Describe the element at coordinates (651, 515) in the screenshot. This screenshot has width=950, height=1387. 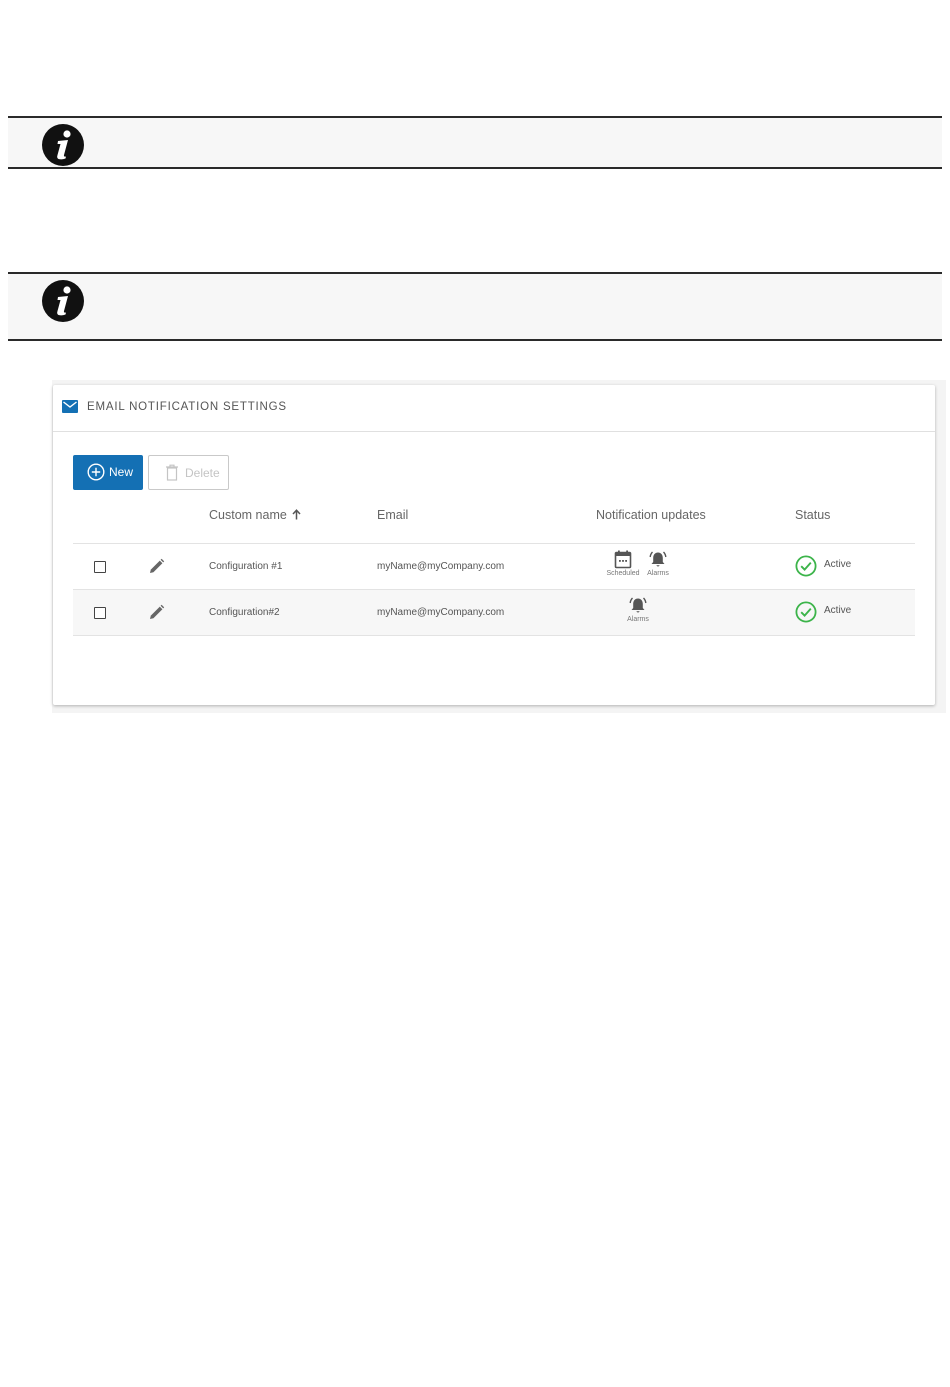
I see `column-header-notification-updates: Notification updates` at that location.